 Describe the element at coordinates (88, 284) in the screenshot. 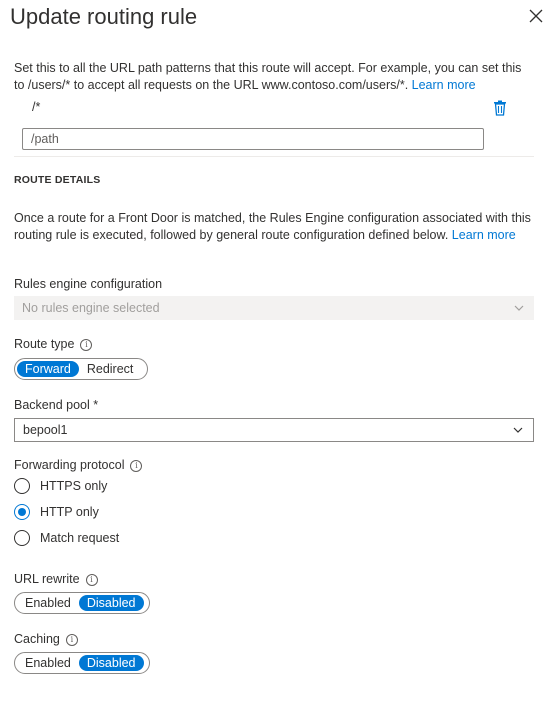

I see `rules-engine-label: Rules engine configuration` at that location.